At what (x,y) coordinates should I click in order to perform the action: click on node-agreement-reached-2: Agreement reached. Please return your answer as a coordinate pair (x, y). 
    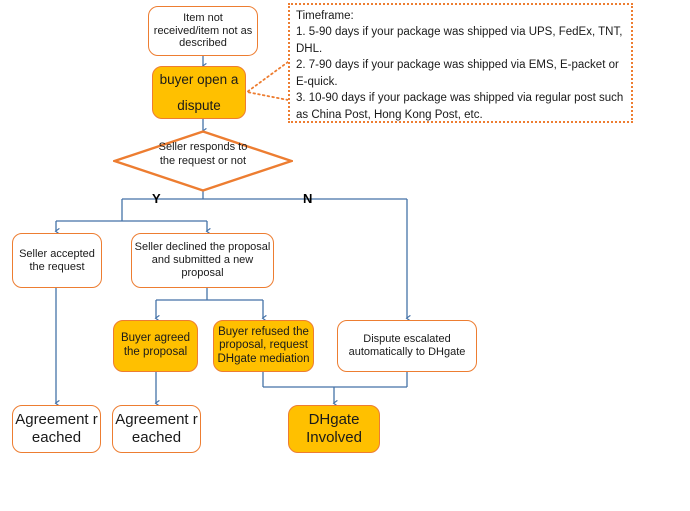
    Looking at the image, I should click on (156, 429).